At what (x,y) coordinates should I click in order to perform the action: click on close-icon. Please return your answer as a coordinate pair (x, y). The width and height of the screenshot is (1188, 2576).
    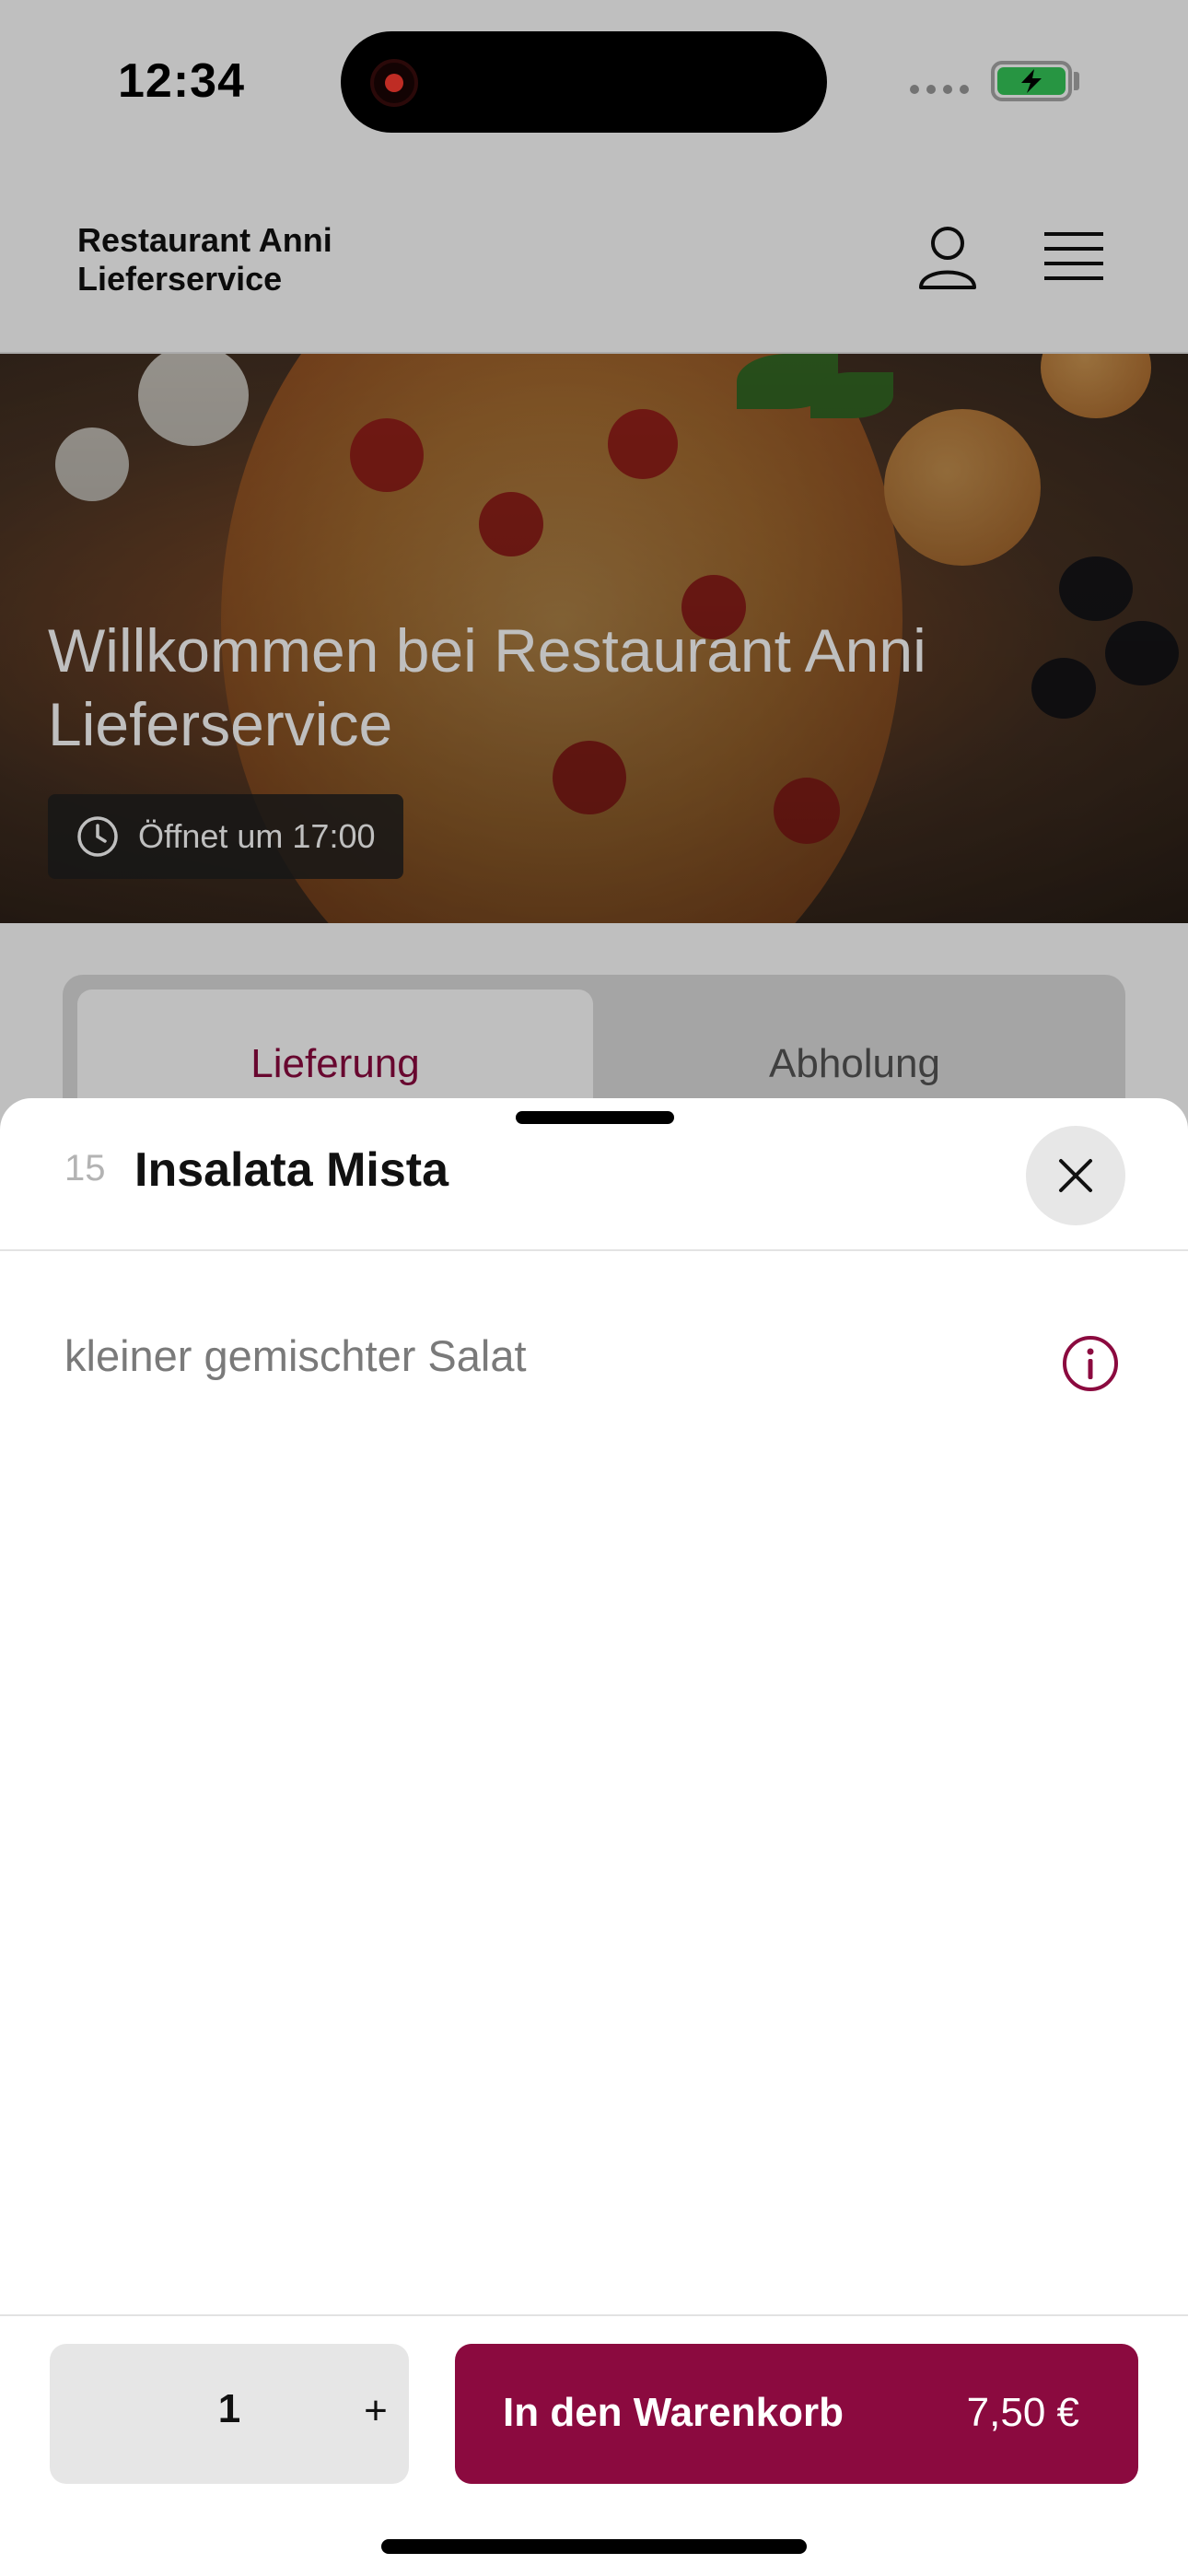
    Looking at the image, I should click on (1075, 1175).